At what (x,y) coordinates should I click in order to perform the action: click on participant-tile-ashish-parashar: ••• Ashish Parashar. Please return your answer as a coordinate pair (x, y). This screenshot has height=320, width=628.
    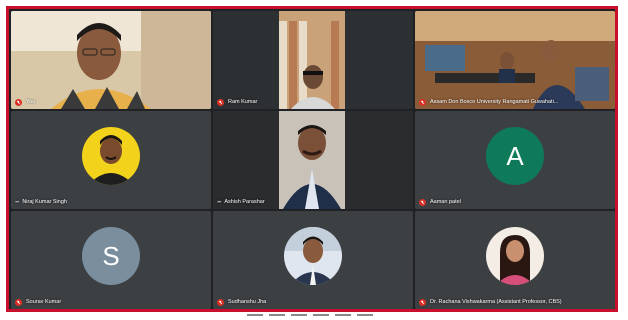
    Looking at the image, I should click on (313, 160).